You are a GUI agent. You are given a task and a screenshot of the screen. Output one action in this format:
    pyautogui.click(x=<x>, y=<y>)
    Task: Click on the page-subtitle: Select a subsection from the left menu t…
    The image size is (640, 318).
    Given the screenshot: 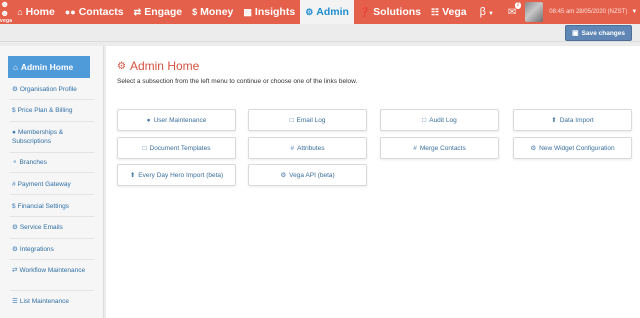 What is the action you would take?
    pyautogui.click(x=237, y=81)
    